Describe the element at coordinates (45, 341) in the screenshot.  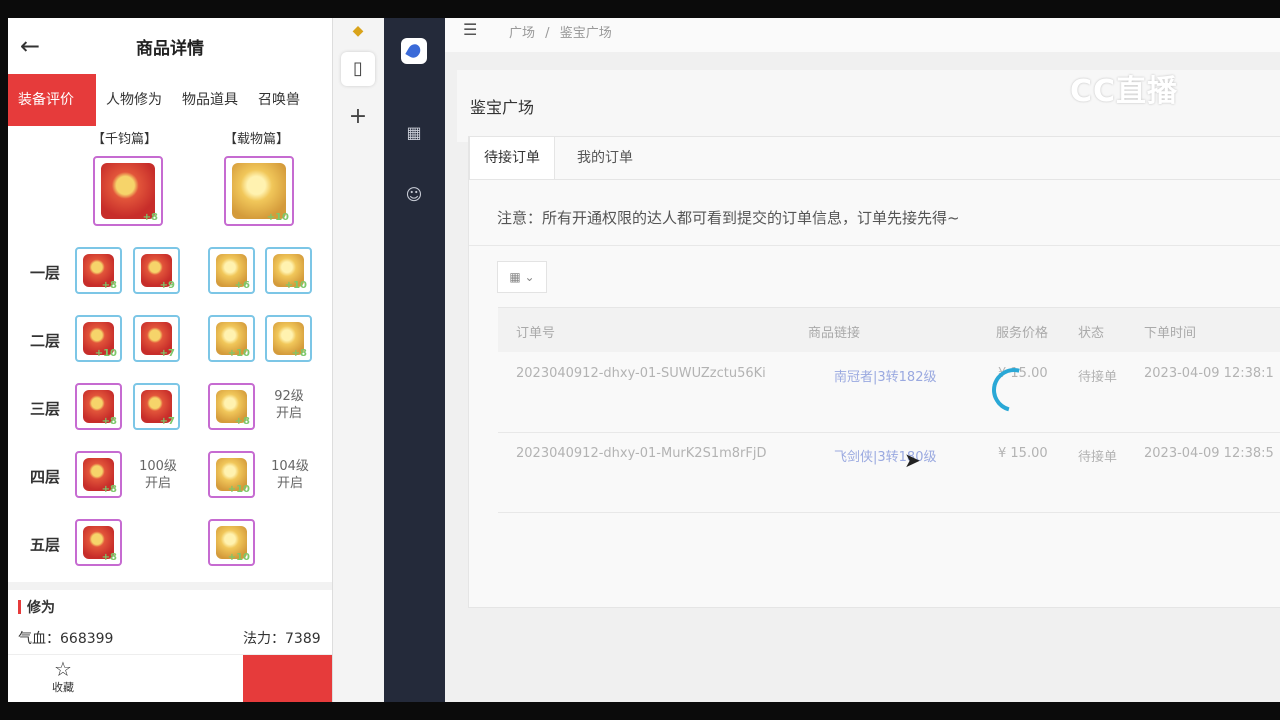
I see `row-label: 二层` at that location.